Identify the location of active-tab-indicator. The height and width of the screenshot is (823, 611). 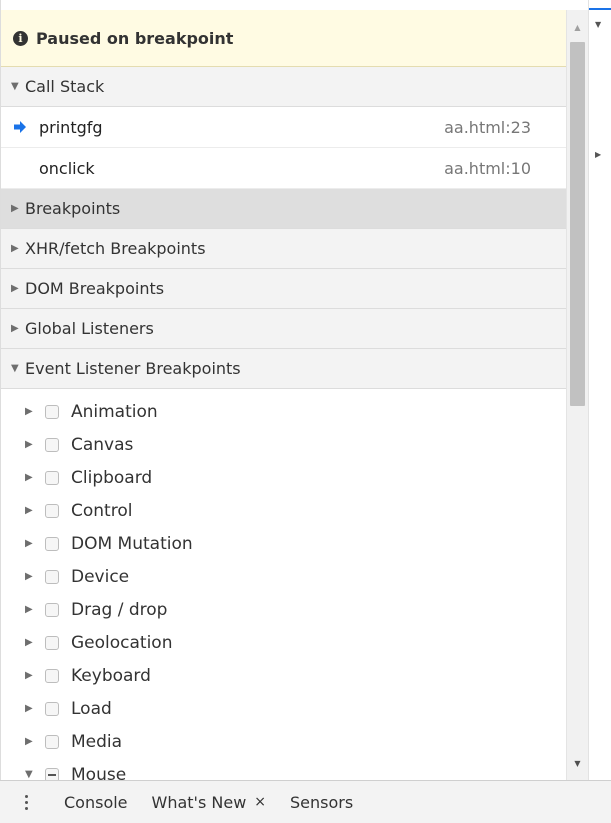
(600, 9).